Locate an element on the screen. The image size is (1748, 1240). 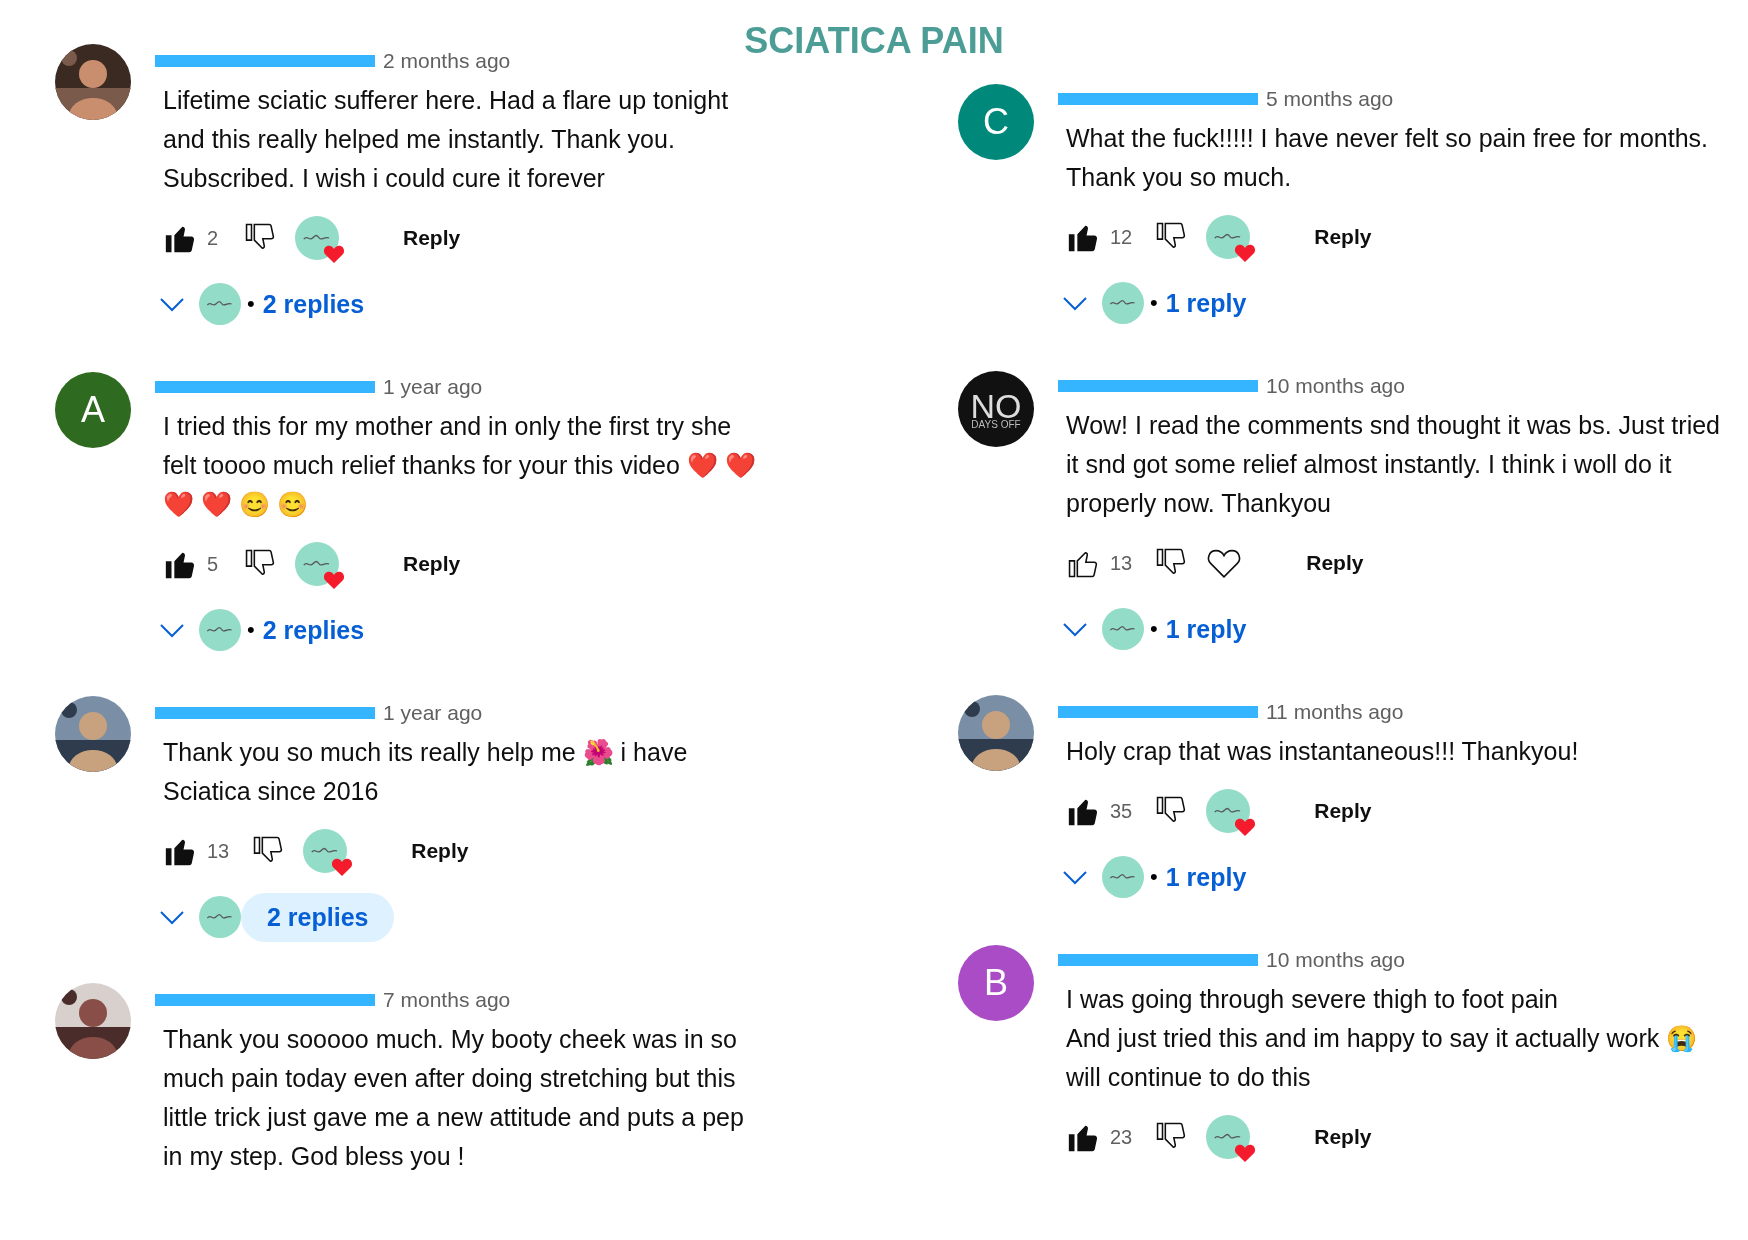
like-count: 35 is located at coordinates (1121, 811).